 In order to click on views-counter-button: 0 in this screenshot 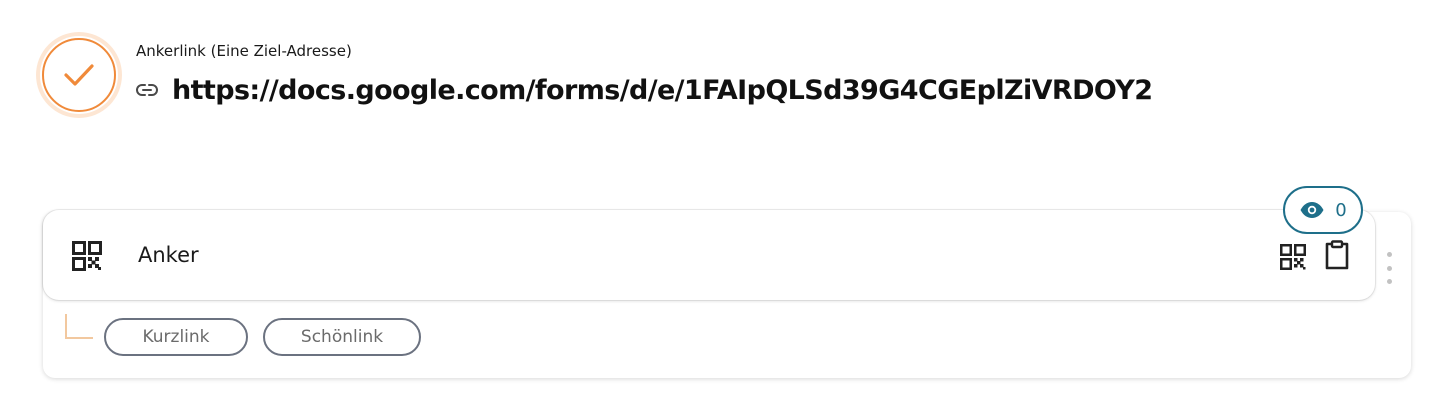, I will do `click(1323, 210)`.